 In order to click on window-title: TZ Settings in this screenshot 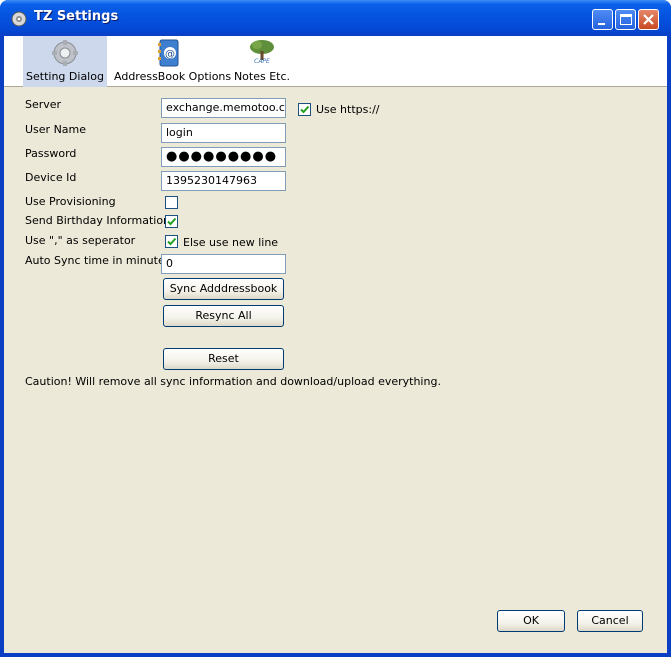, I will do `click(76, 16)`.